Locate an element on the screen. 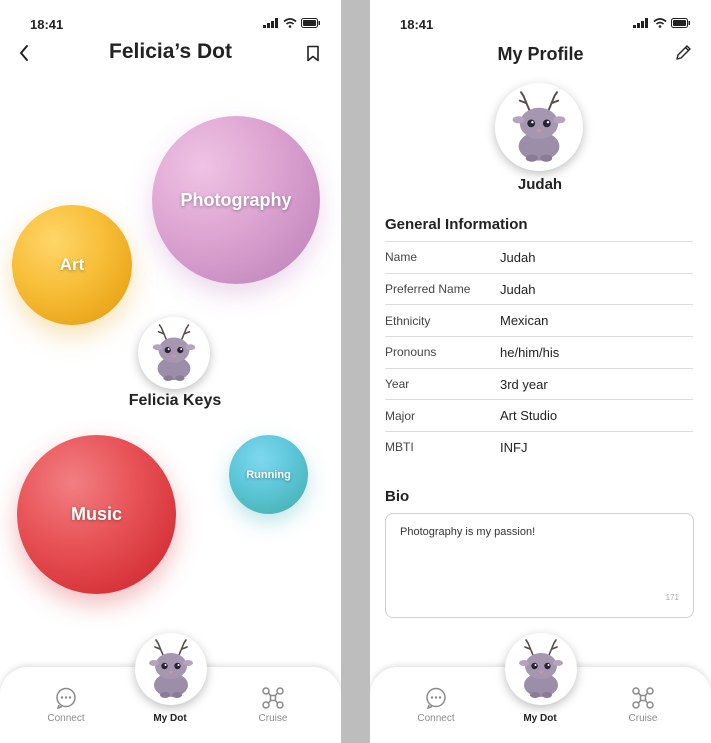 The image size is (711, 743). bubble-label: Photography is located at coordinates (236, 199).